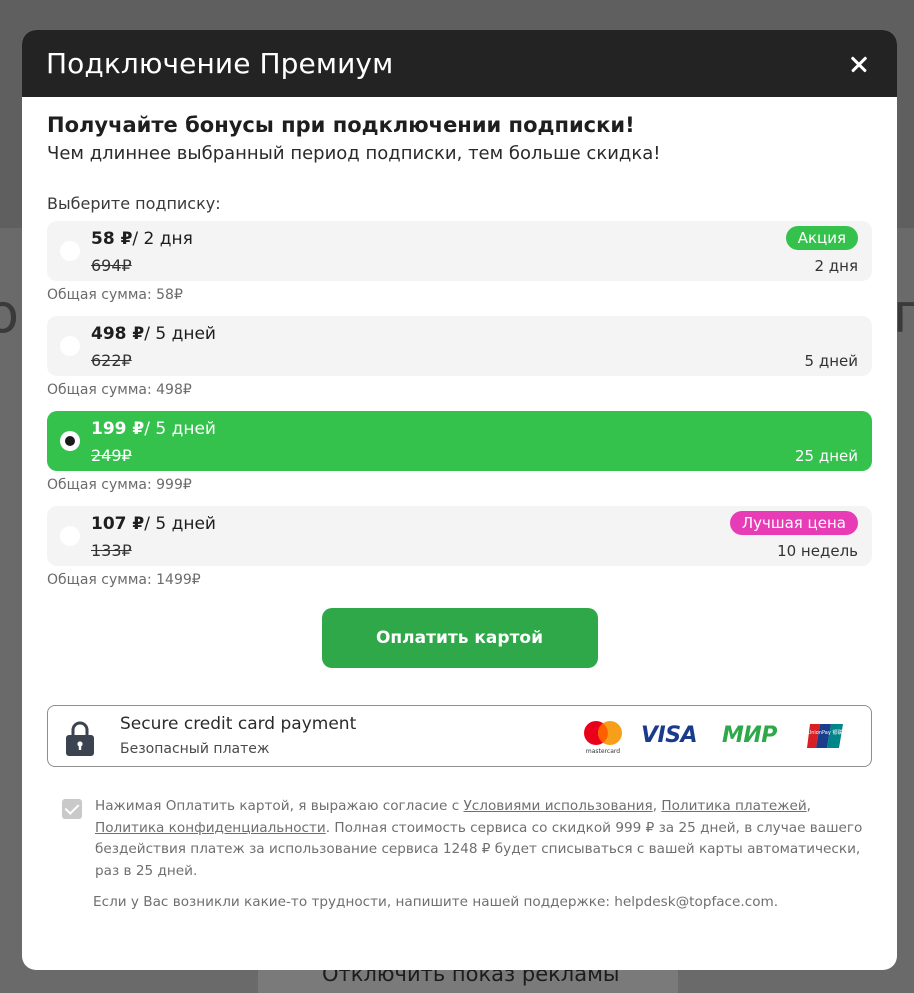 This screenshot has height=993, width=914. What do you see at coordinates (836, 266) in the screenshot?
I see `plan-period: 2 дня` at bounding box center [836, 266].